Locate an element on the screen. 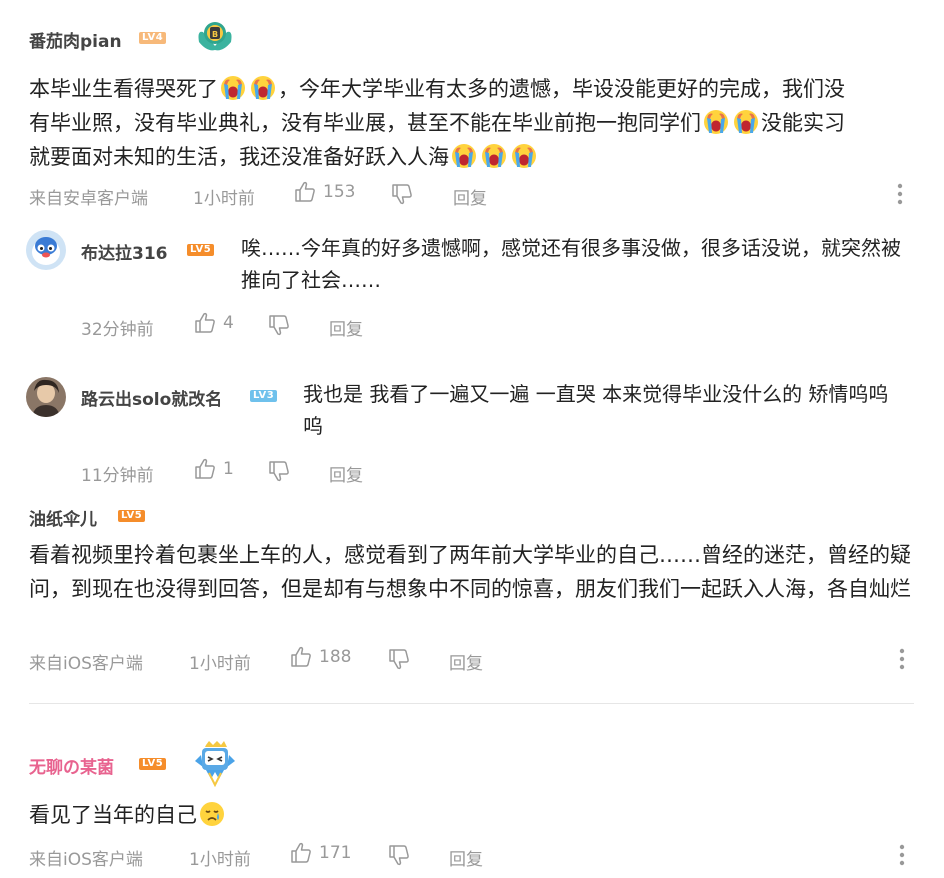 The width and height of the screenshot is (944, 878). like-count: 188 is located at coordinates (335, 657).